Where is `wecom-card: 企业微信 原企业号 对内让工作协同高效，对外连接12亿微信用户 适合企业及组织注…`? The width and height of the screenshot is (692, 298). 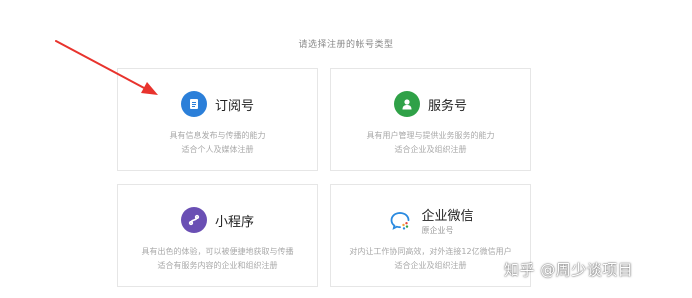 wecom-card: 企业微信 原企业号 对内让工作协同高效，对外连接12亿微信用户 适合企业及组织注… is located at coordinates (430, 235).